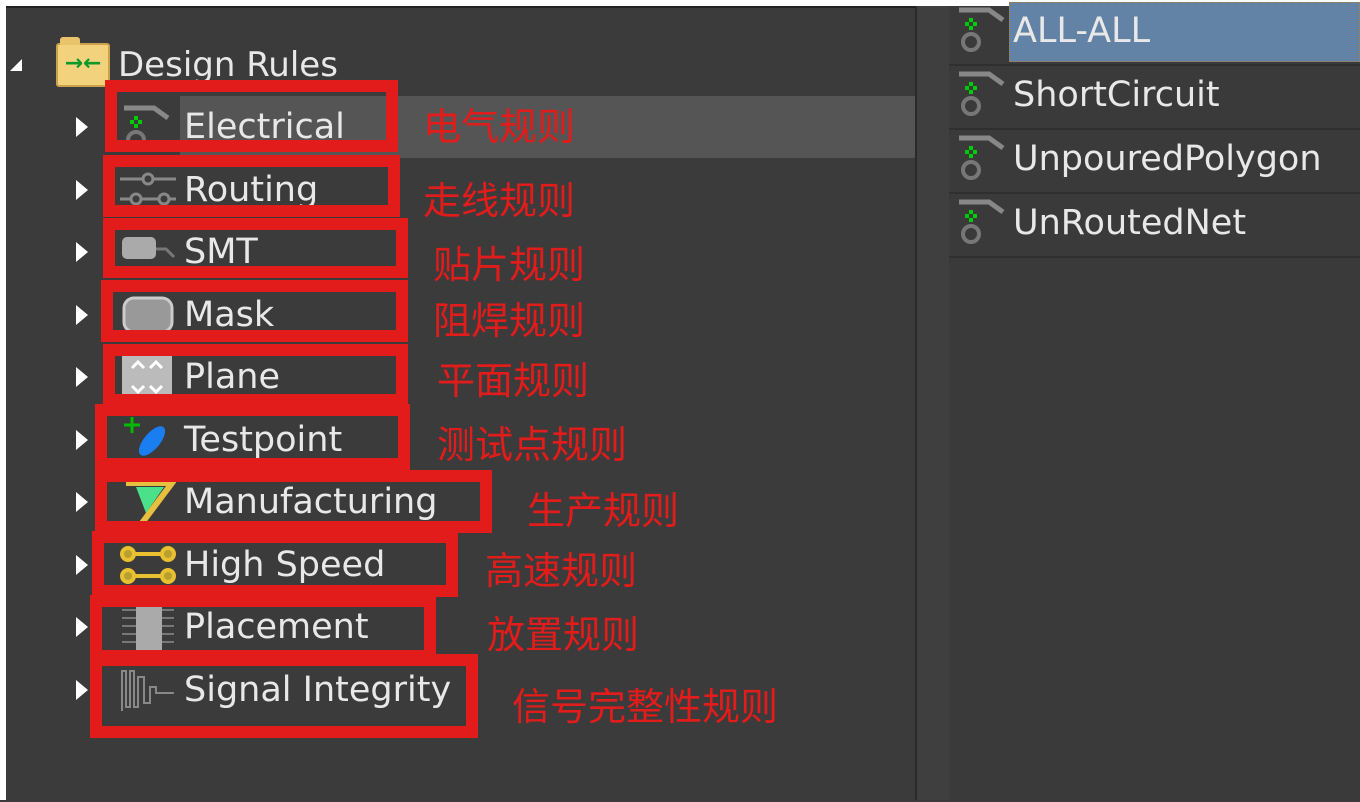 This screenshot has height=802, width=1360. What do you see at coordinates (563, 635) in the screenshot?
I see `annotation-label: 放置规则` at bounding box center [563, 635].